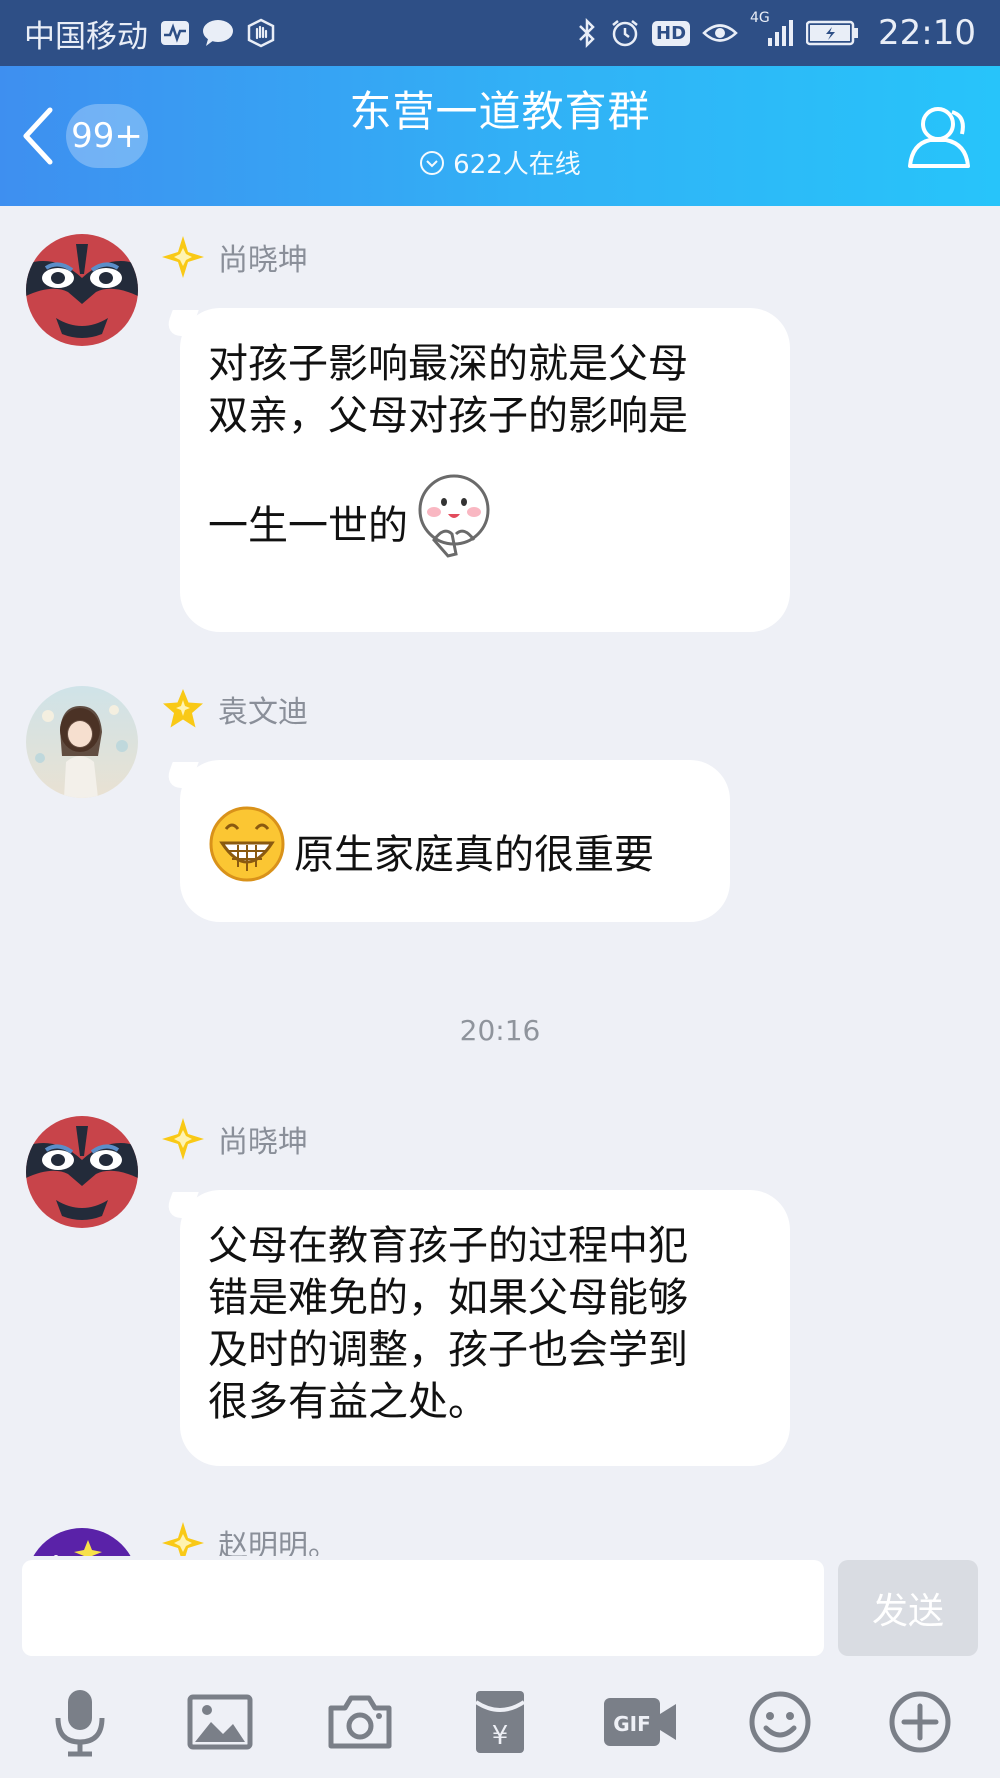 This screenshot has height=1778, width=1000. What do you see at coordinates (772, 29) in the screenshot?
I see `signal-icon: 4G` at bounding box center [772, 29].